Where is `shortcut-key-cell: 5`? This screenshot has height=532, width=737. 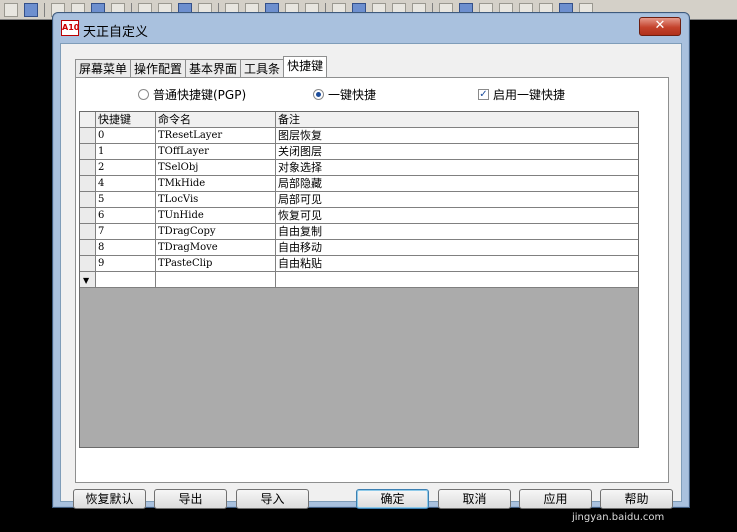 shortcut-key-cell: 5 is located at coordinates (126, 200).